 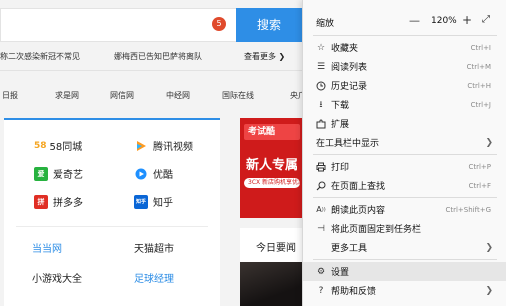 What do you see at coordinates (154, 247) in the screenshot?
I see `site-tmall-supermarket: 天猫超市` at bounding box center [154, 247].